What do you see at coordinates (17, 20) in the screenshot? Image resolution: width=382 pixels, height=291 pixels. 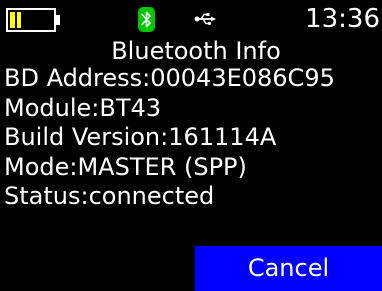 I see `battery-level-fill` at bounding box center [17, 20].